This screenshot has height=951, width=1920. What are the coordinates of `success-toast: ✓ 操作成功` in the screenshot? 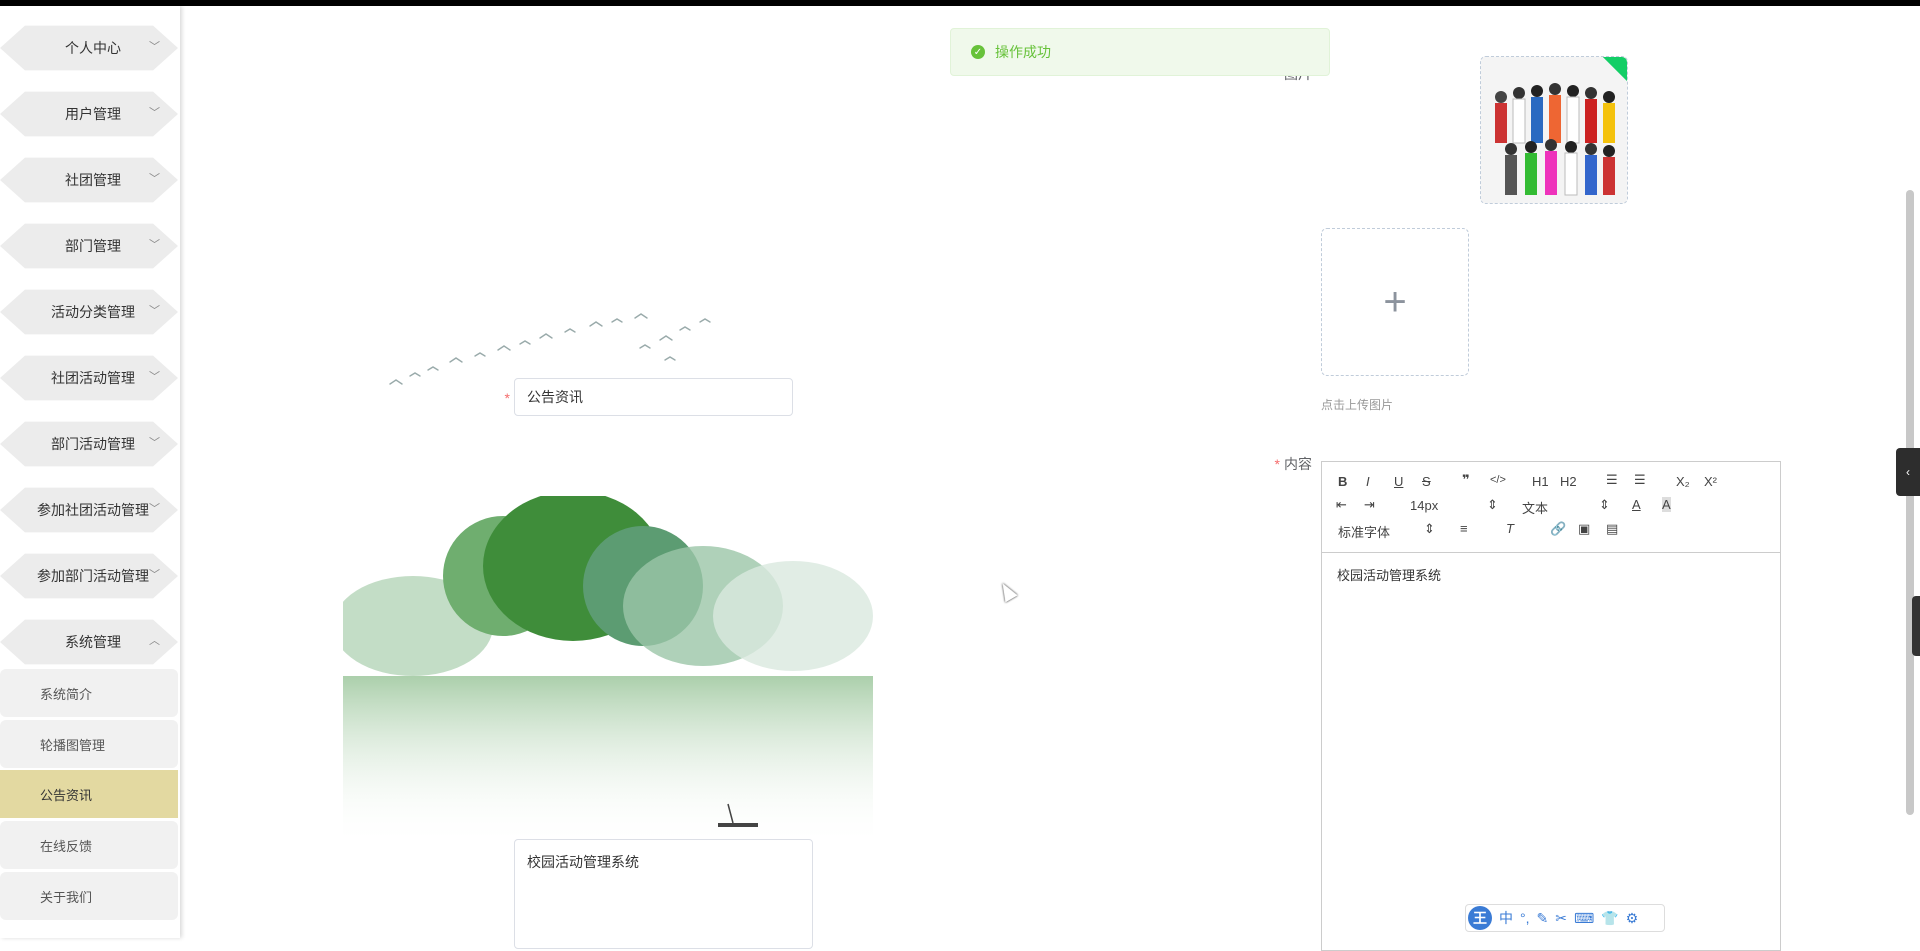 It's located at (1140, 52).